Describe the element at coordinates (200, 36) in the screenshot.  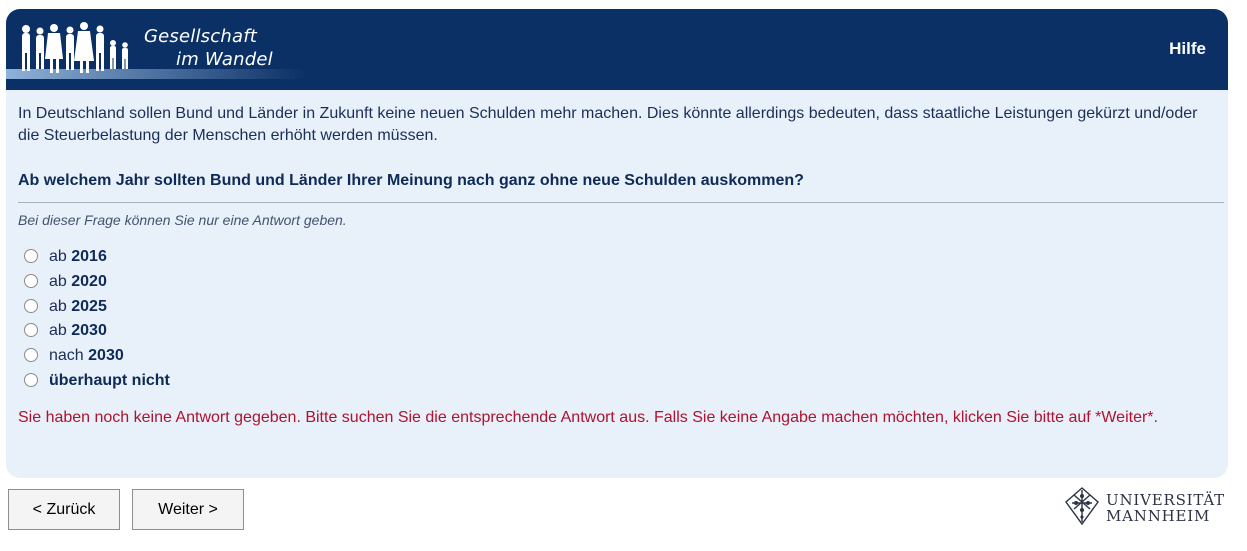
I see `logo-line-1: Gesellschaft` at that location.